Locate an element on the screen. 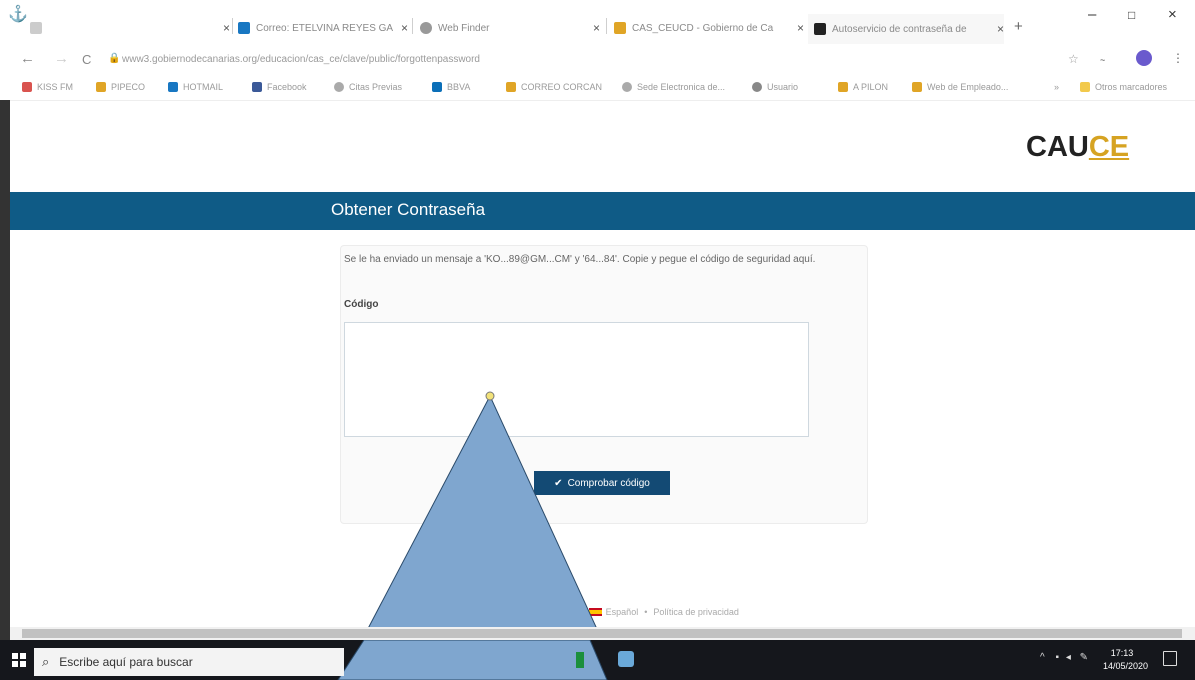 The image size is (1195, 680). search-icon: ⌕ is located at coordinates (46, 661).